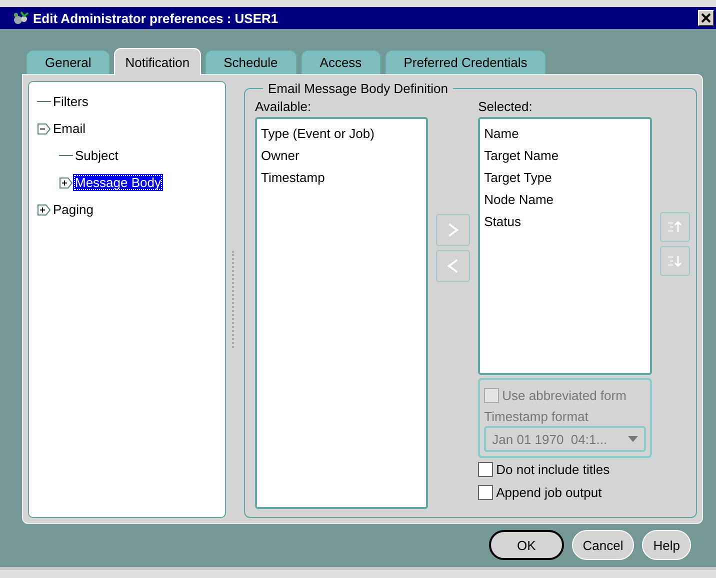  Describe the element at coordinates (675, 227) in the screenshot. I see `move-up-icon` at that location.